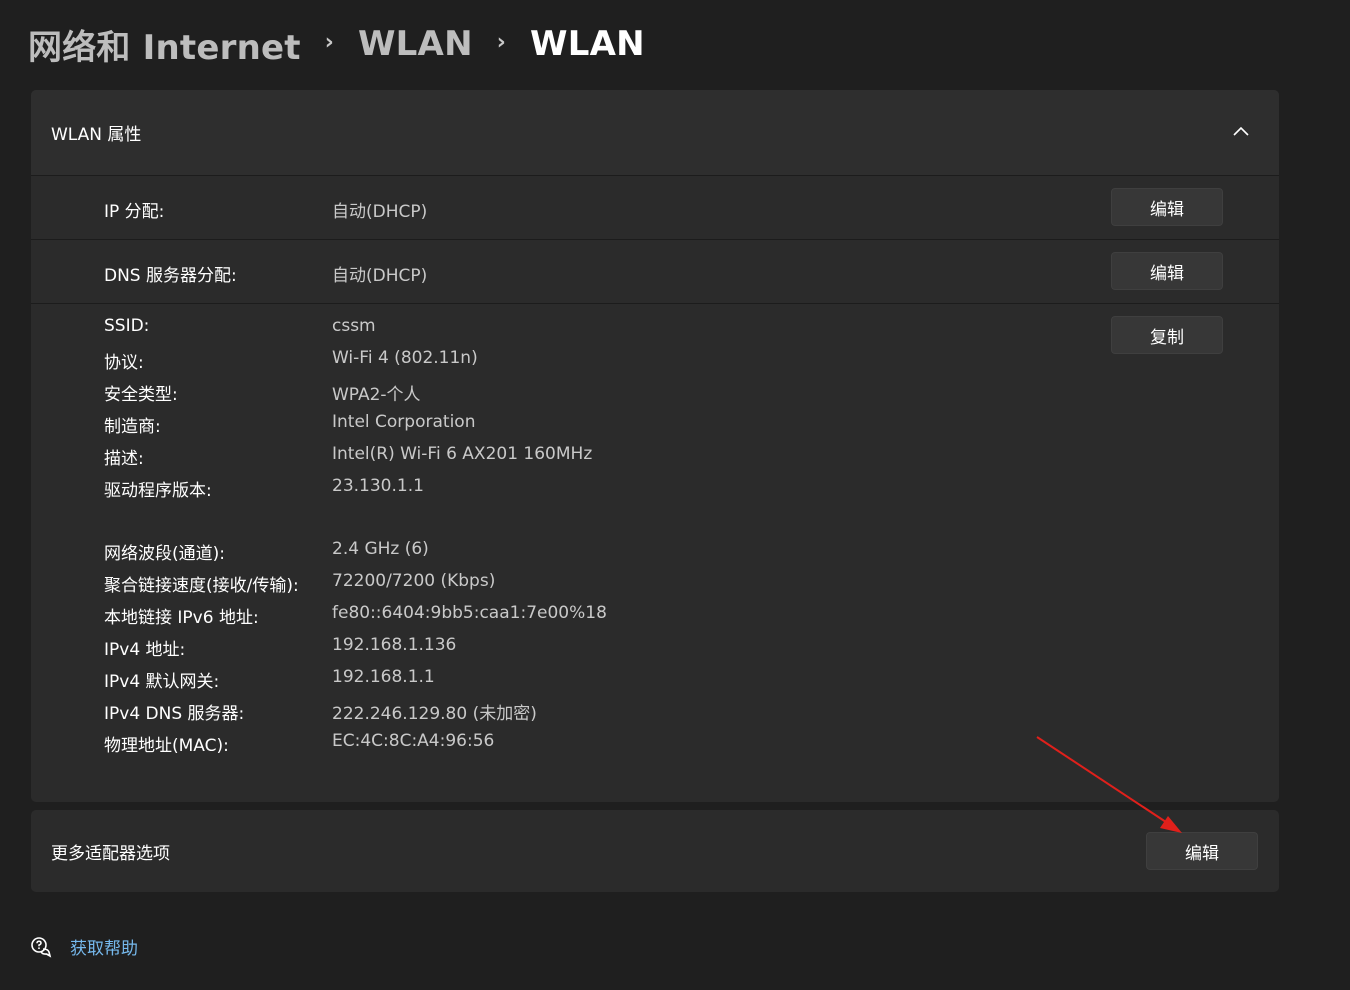  I want to click on more-adapter-options-title: 更多适配器选项, so click(110, 853).